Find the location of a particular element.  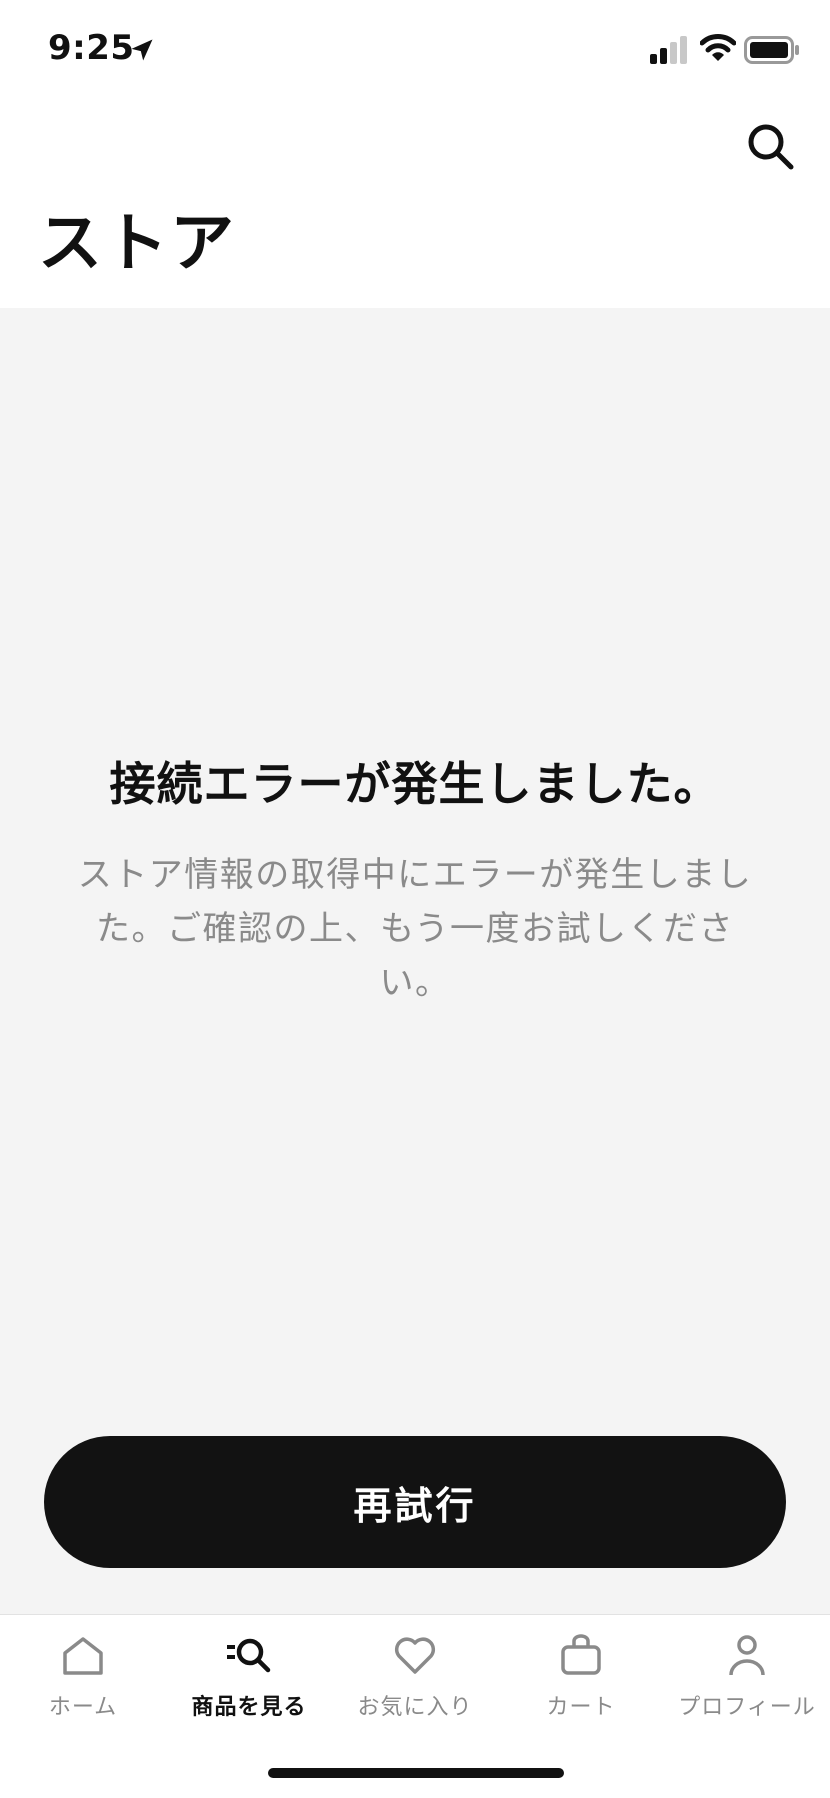

error-message: ストア情報の取得中にエラーが発生しました。ご確認の上、もう一度お試しください。 is located at coordinates (415, 929).